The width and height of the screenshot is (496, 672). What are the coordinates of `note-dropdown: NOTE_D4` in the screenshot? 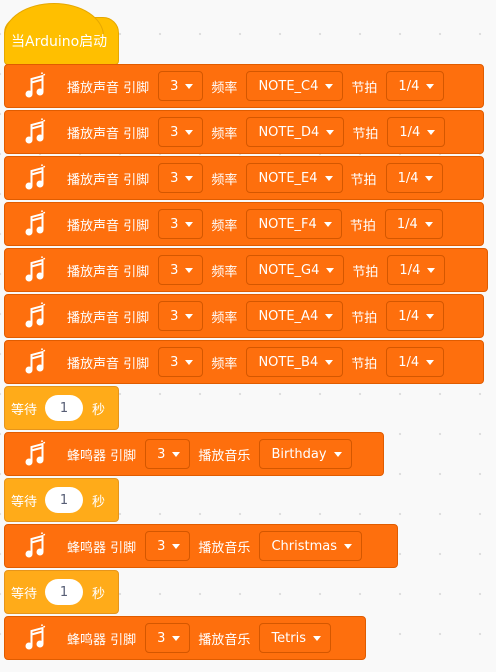 It's located at (295, 132).